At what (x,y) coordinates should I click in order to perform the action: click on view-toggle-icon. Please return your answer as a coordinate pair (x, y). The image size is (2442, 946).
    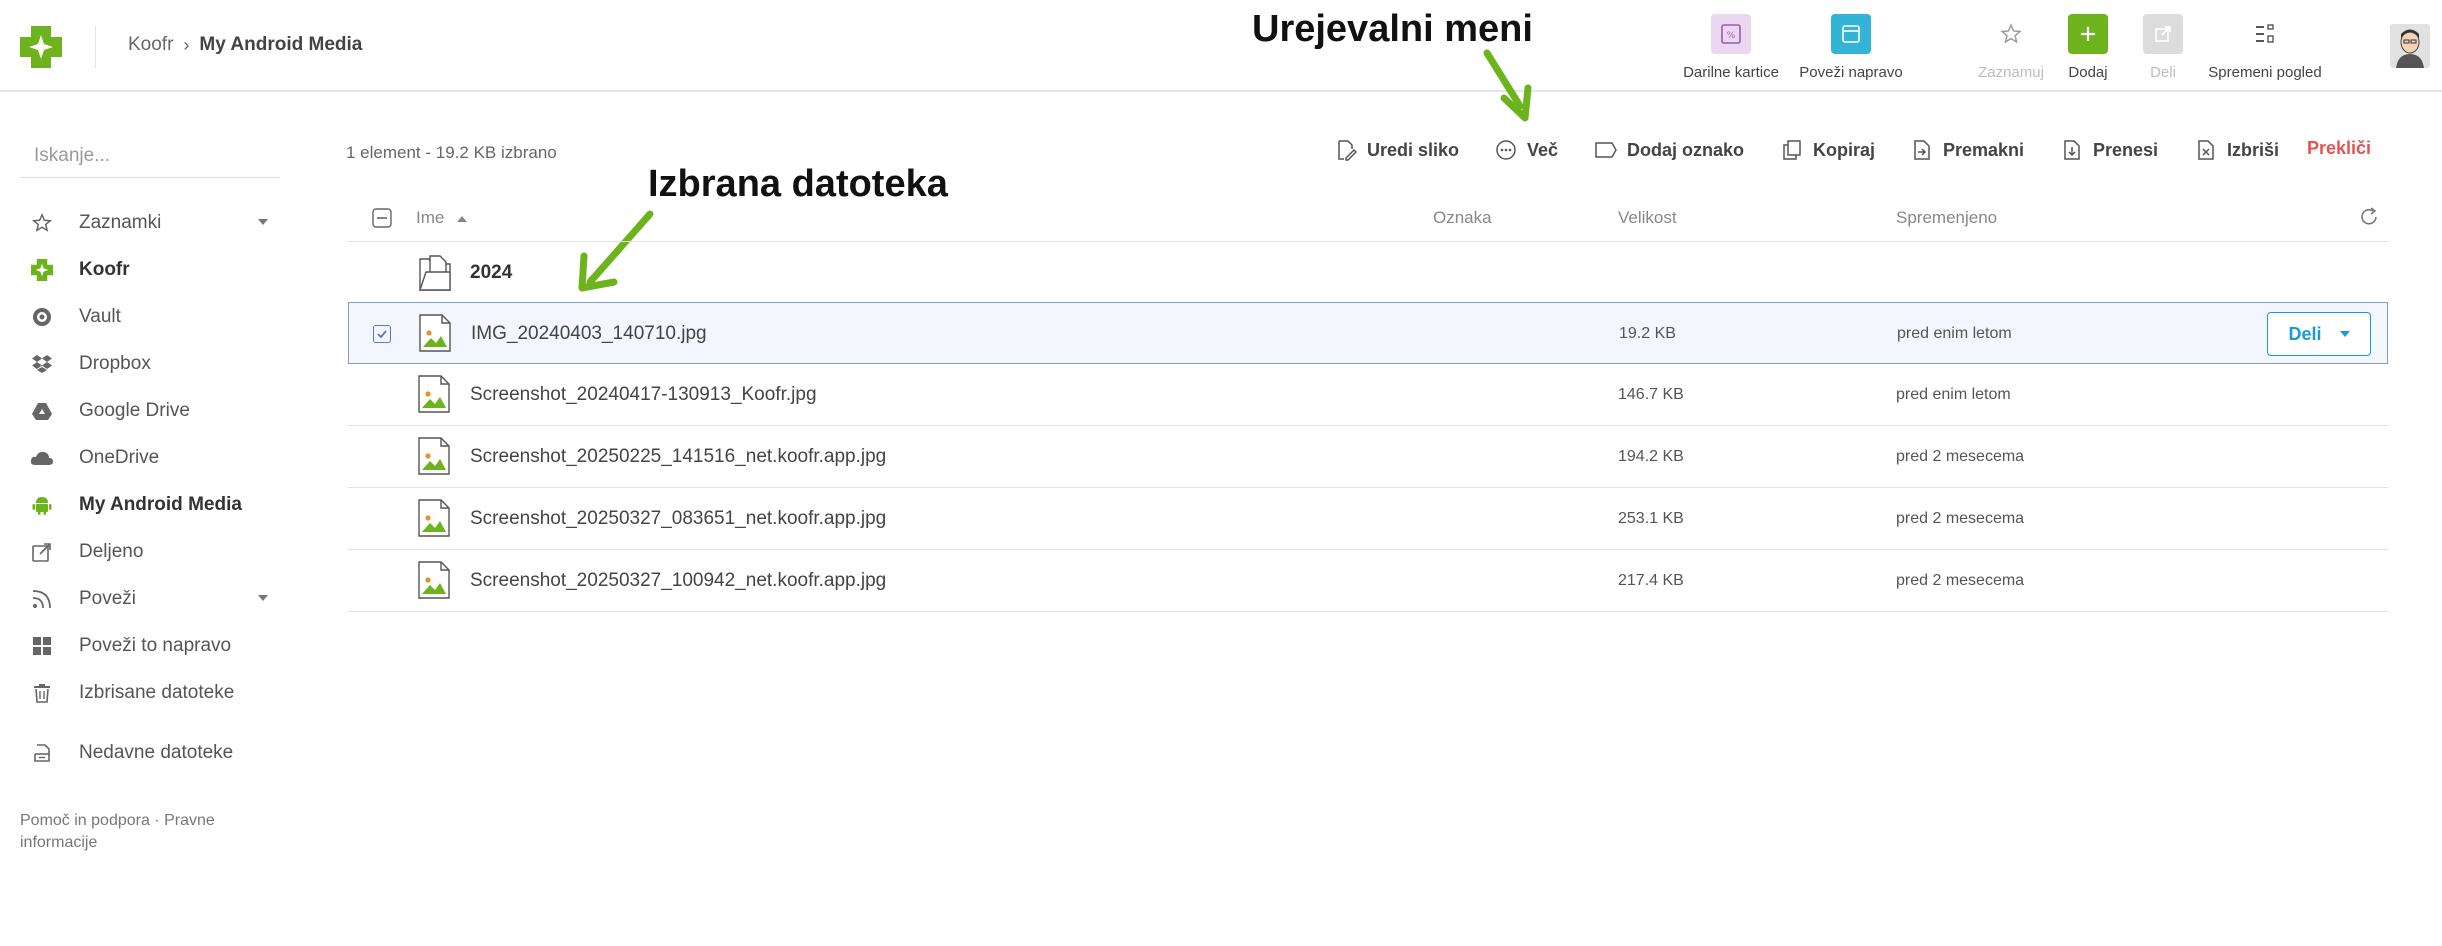
    Looking at the image, I should click on (2265, 34).